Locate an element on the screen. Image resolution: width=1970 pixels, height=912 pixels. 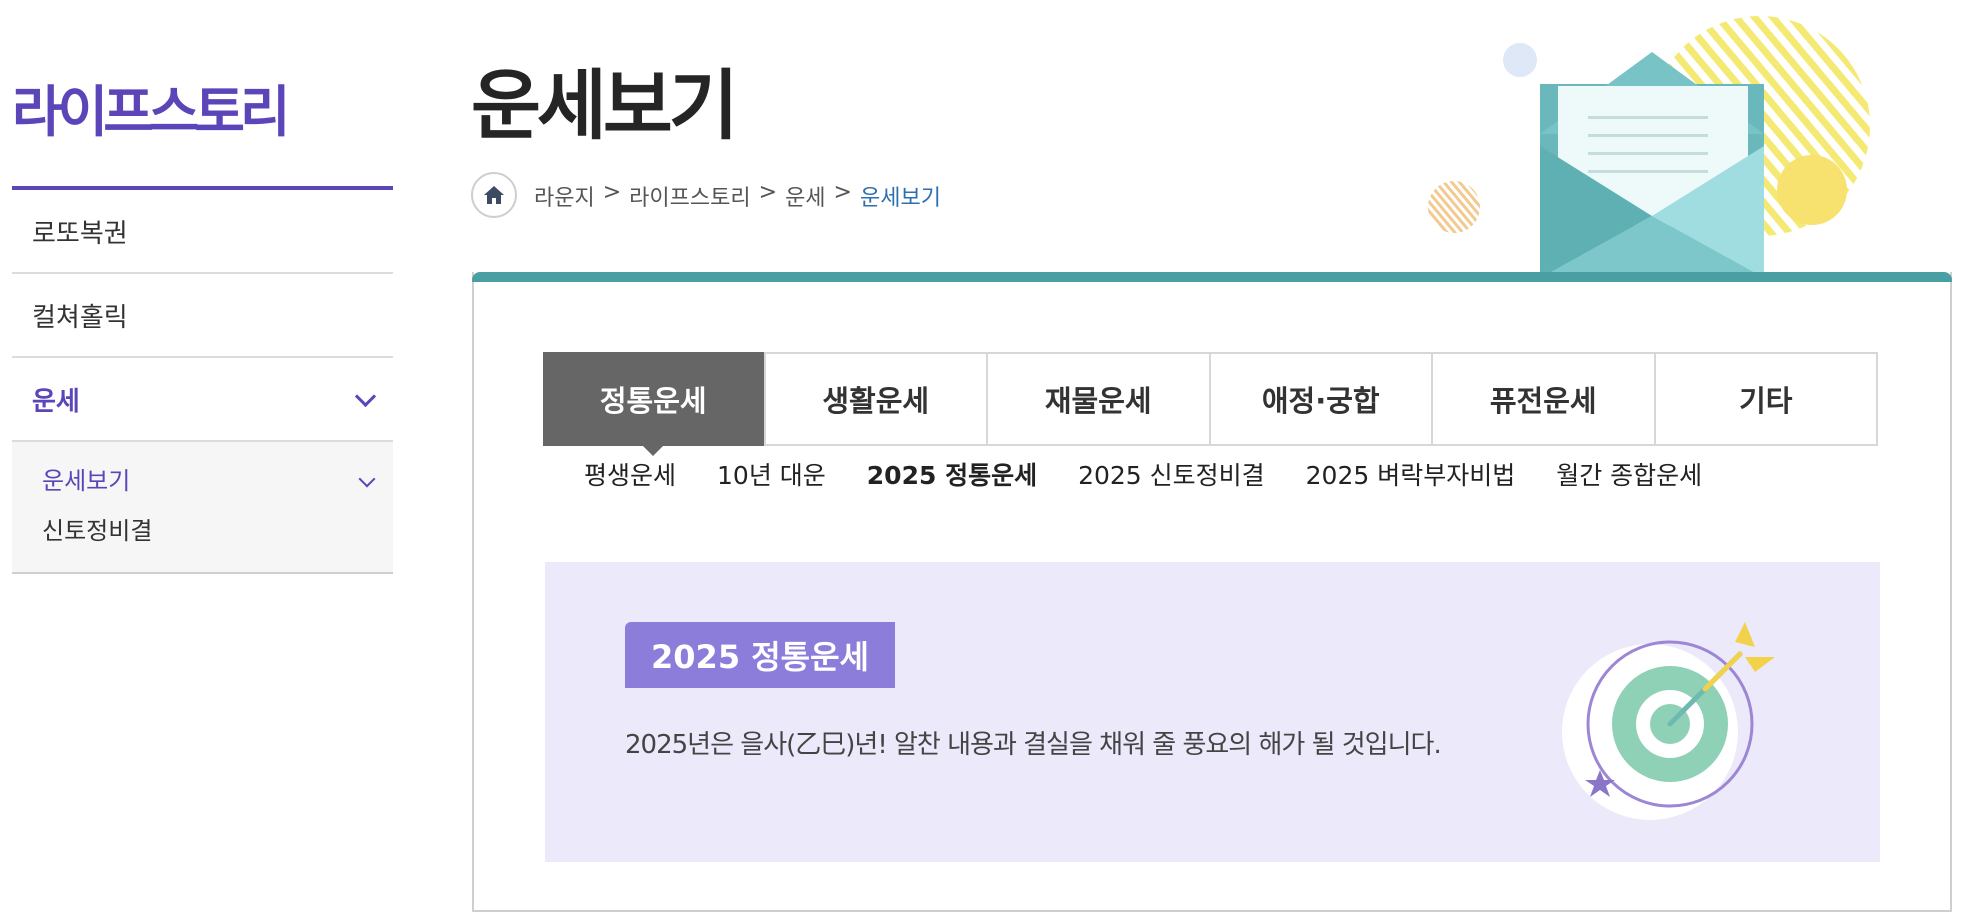
sidebar-nav: 로또복권 컬쳐홀릭 운세 운세보기 신토정비결 is located at coordinates (202, 380).